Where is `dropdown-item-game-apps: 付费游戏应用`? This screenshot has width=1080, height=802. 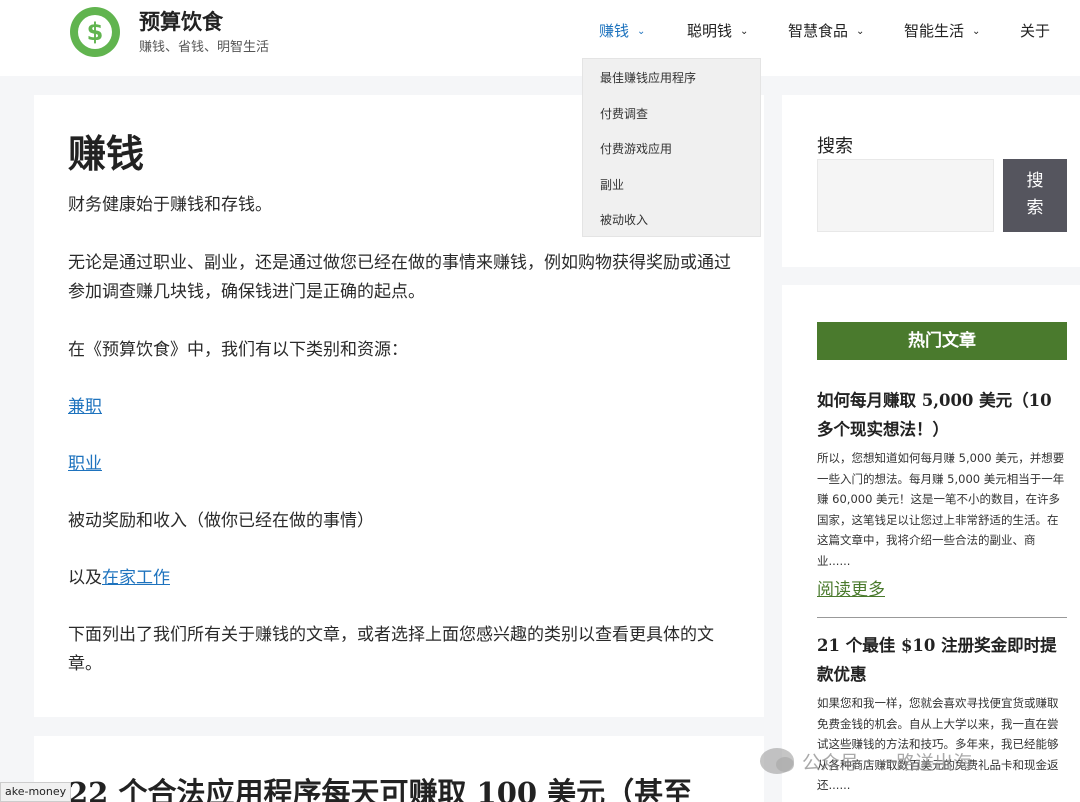 dropdown-item-game-apps: 付费游戏应用 is located at coordinates (636, 148).